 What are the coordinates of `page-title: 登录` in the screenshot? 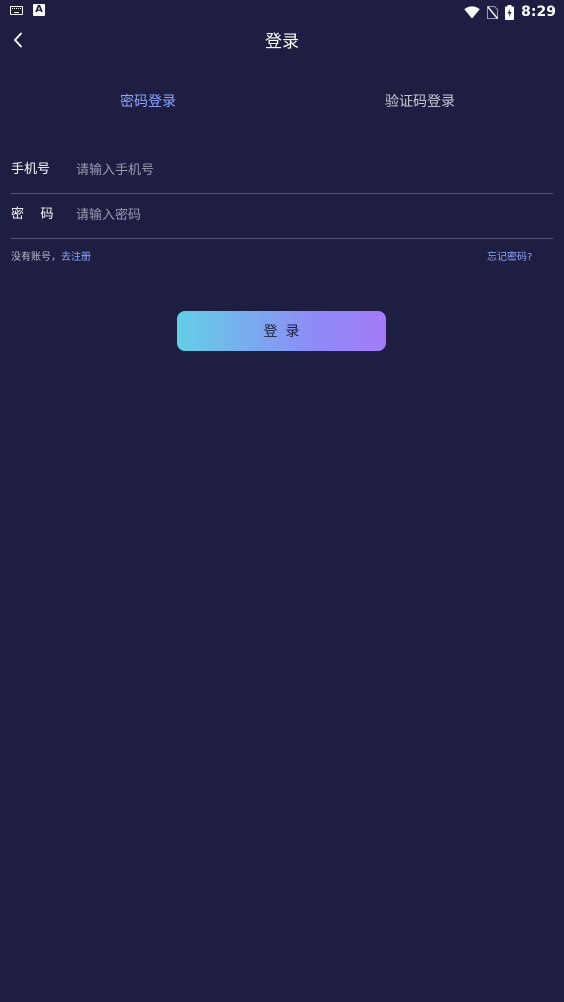 It's located at (282, 42).